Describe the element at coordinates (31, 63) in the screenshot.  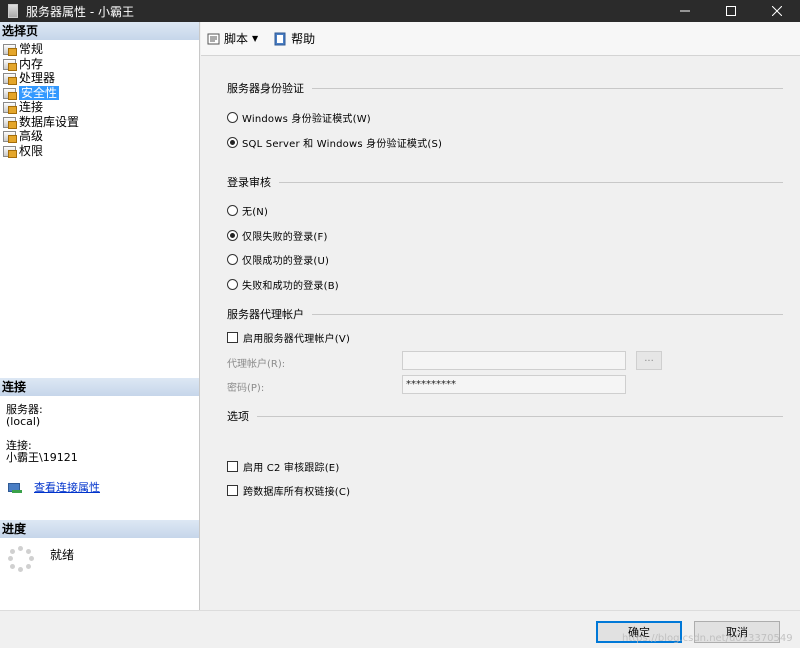
I see `sidebar-item-label: 内存` at that location.